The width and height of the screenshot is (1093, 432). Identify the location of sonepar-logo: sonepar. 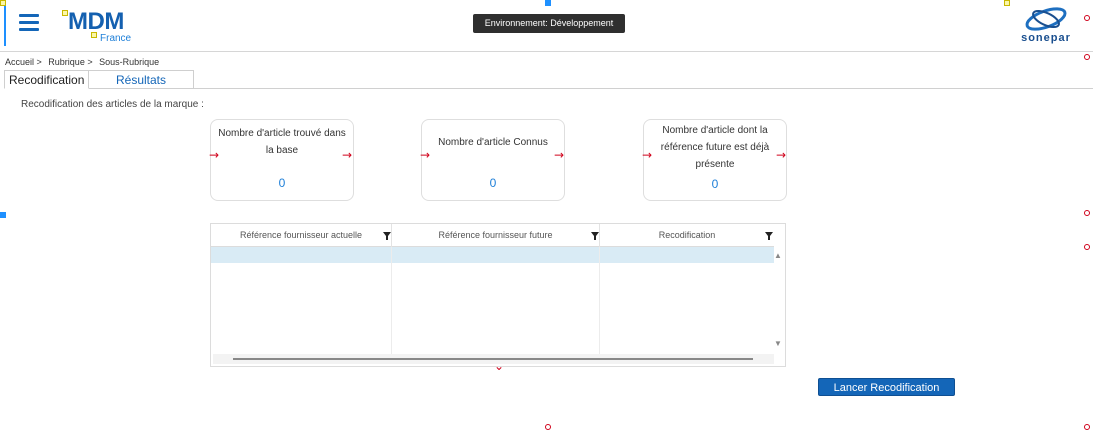
(1046, 26).